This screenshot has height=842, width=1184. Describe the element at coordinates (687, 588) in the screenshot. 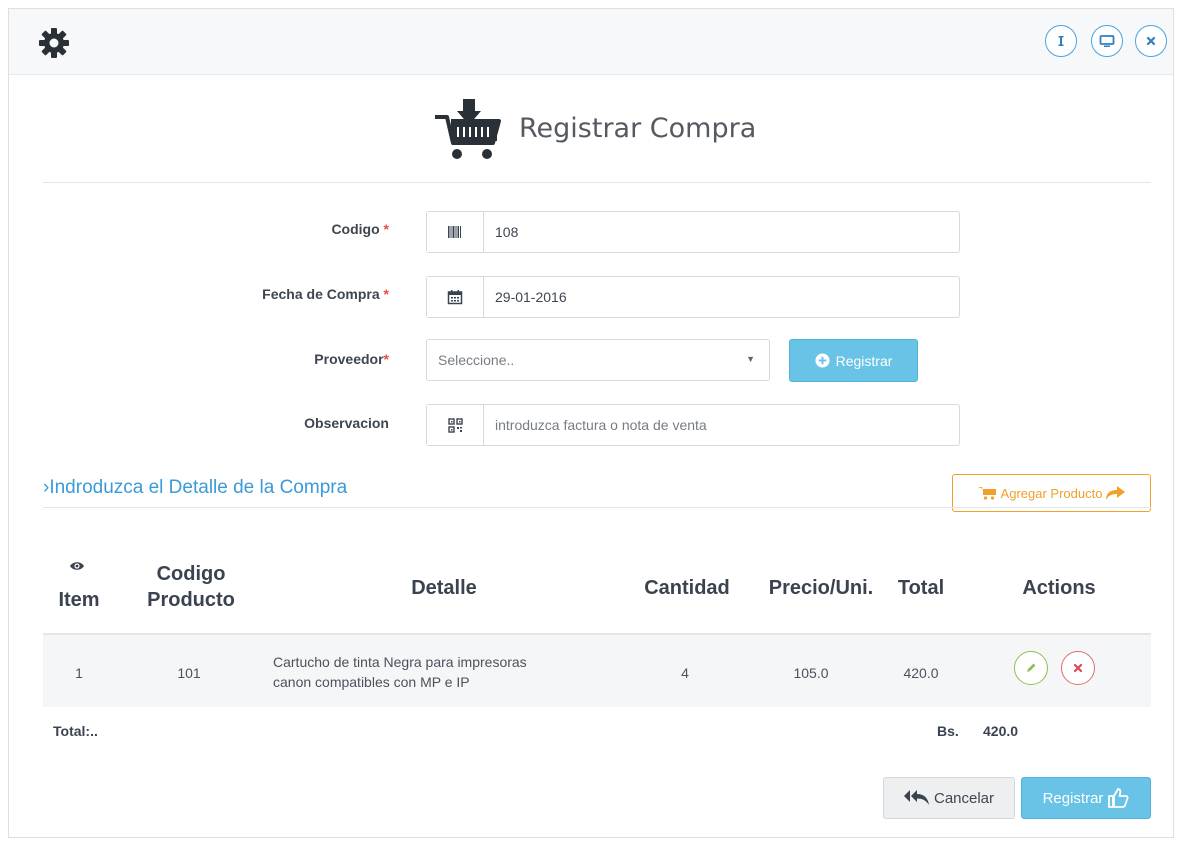

I see `col-cantidad: Cantidad` at that location.